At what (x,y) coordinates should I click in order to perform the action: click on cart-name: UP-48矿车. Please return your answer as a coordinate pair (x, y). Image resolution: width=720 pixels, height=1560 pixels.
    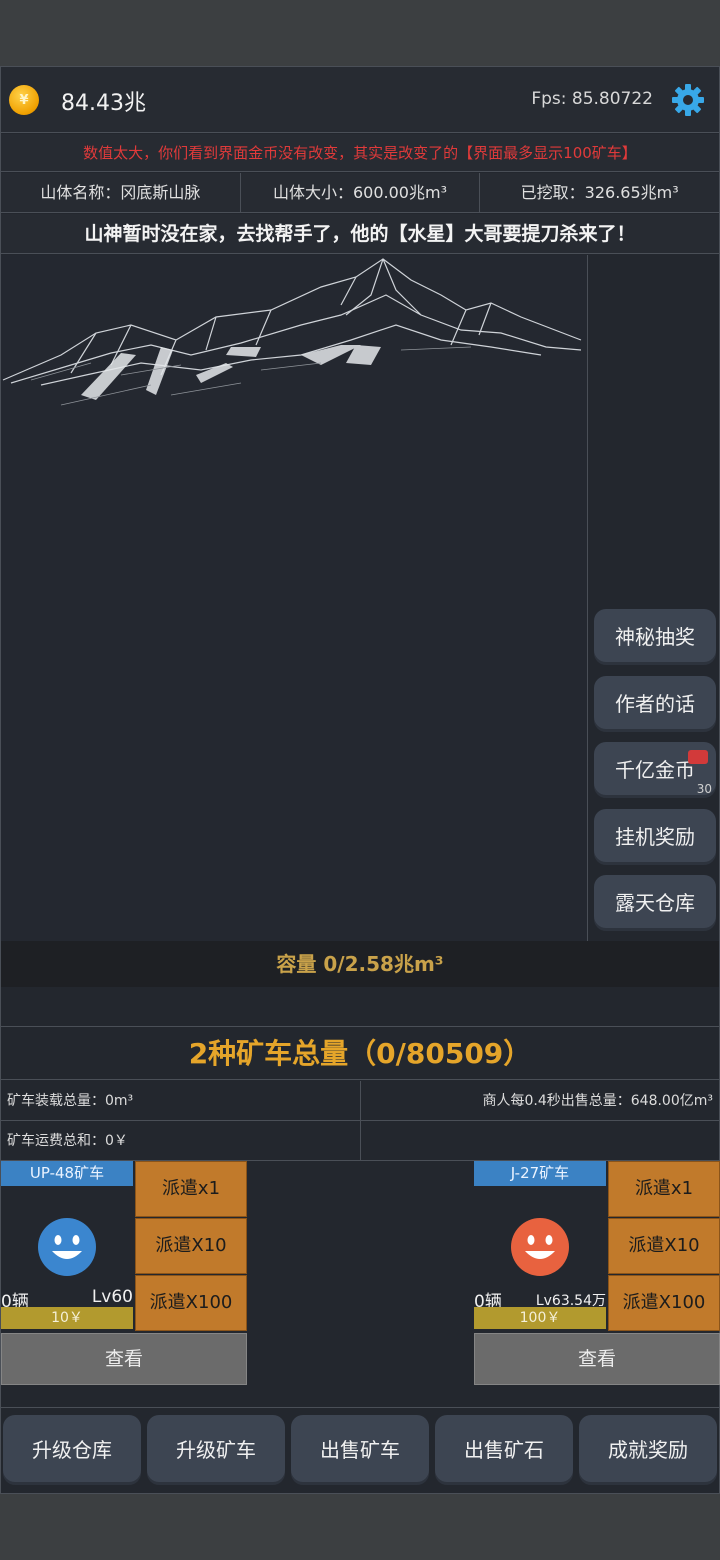
    Looking at the image, I should click on (67, 1173).